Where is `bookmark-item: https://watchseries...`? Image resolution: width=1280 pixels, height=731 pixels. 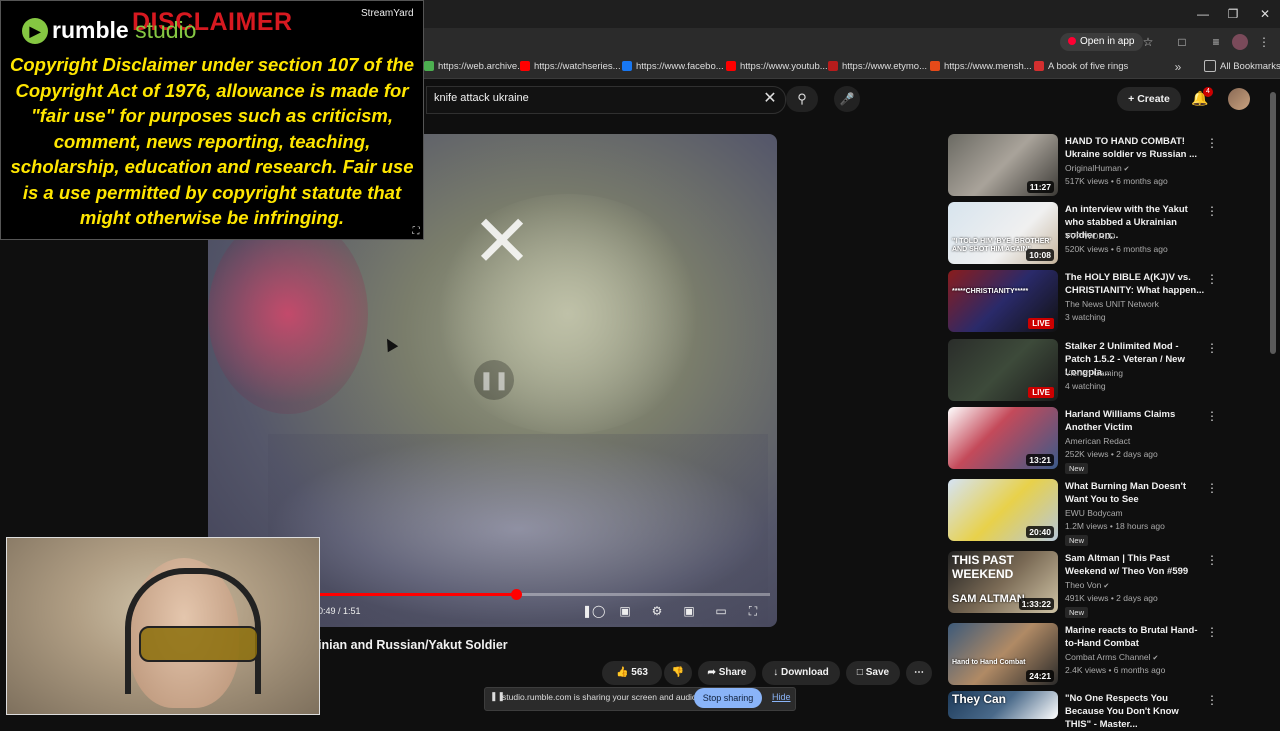
bookmark-item: https://watchseries... is located at coordinates (570, 67).